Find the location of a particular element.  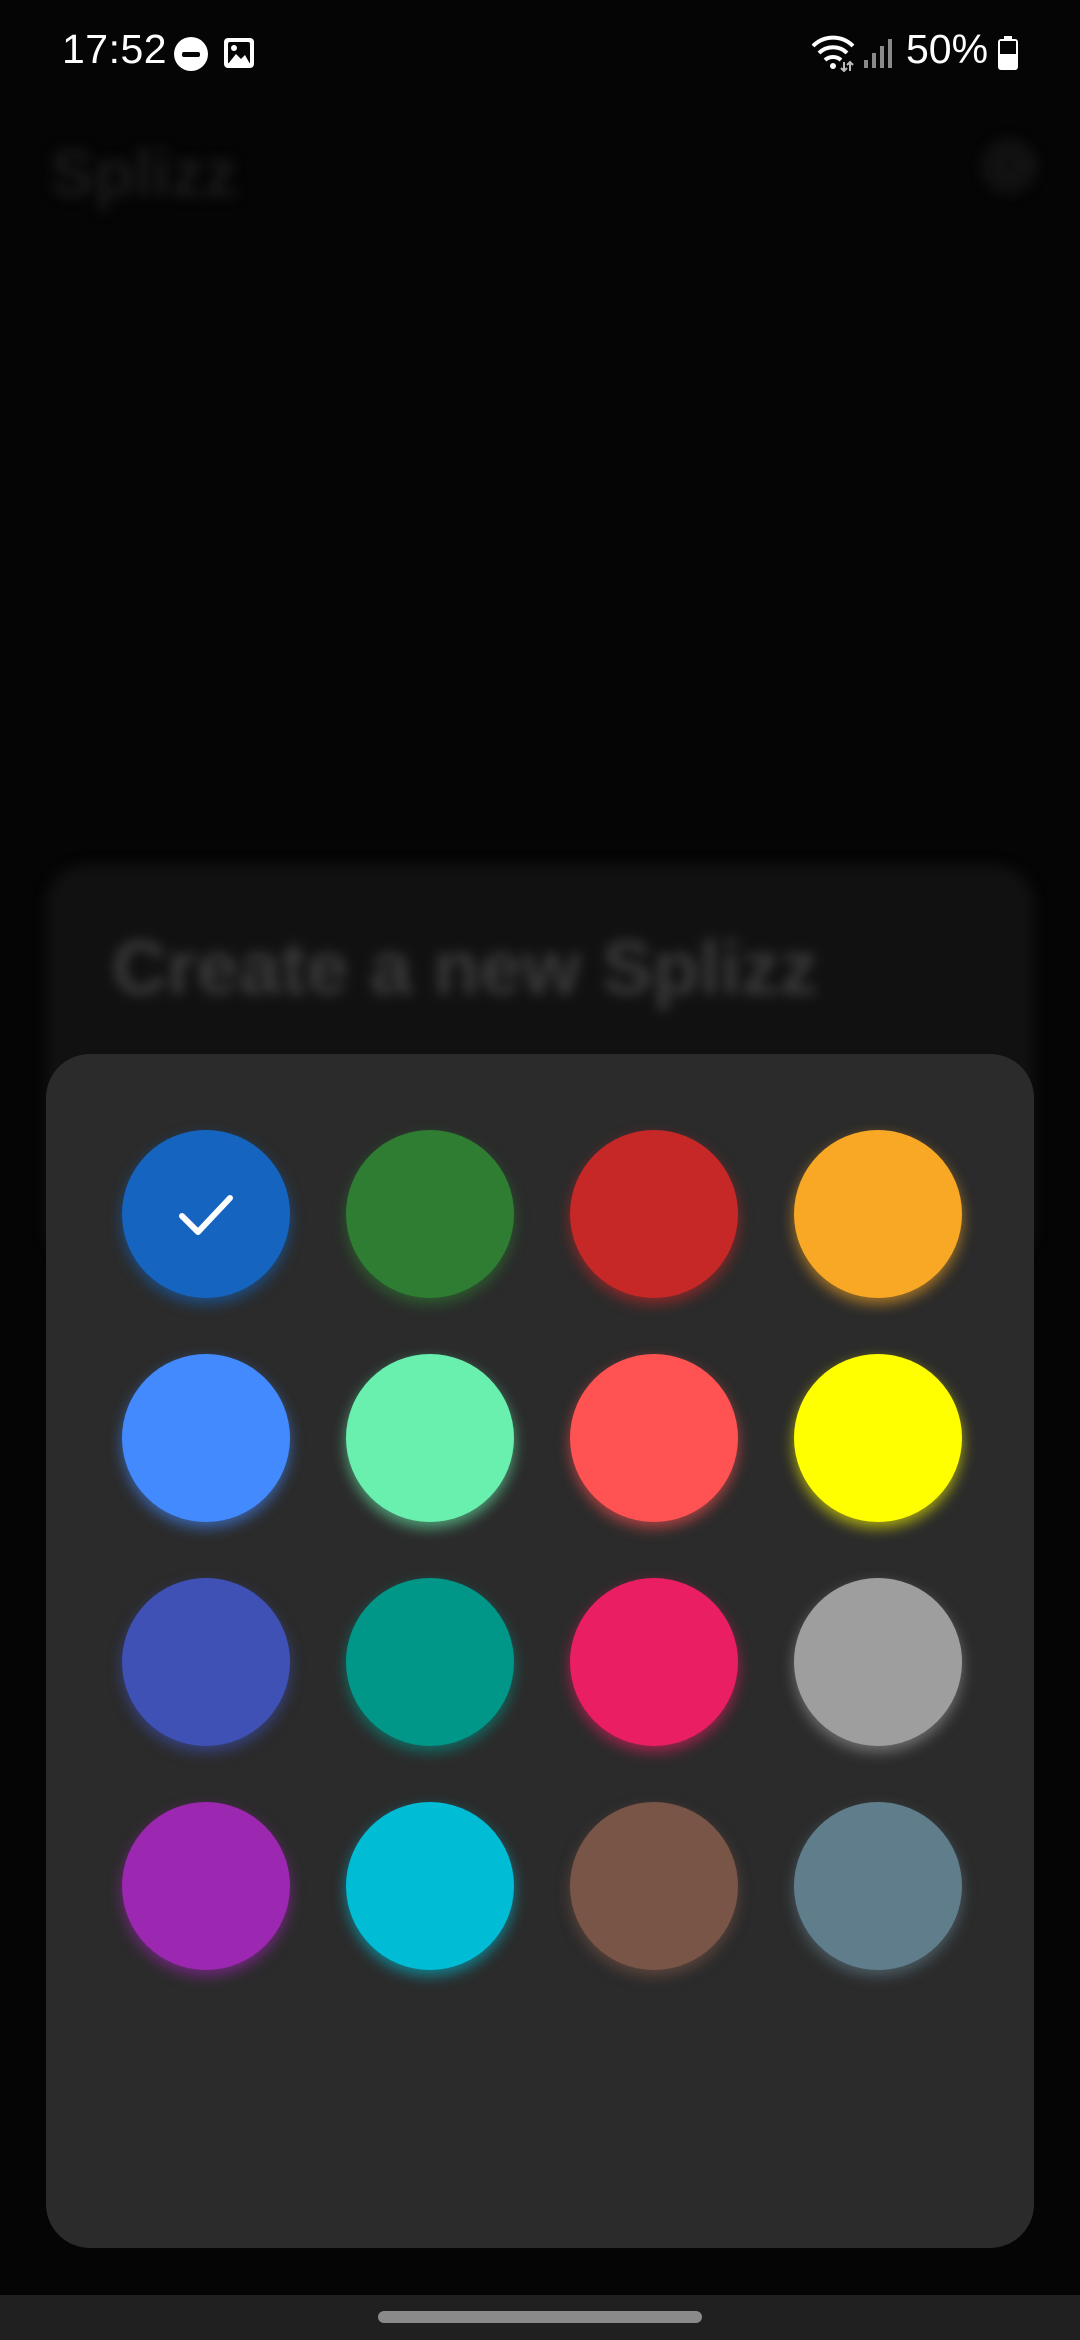

status-time: 17:52 is located at coordinates (115, 49).